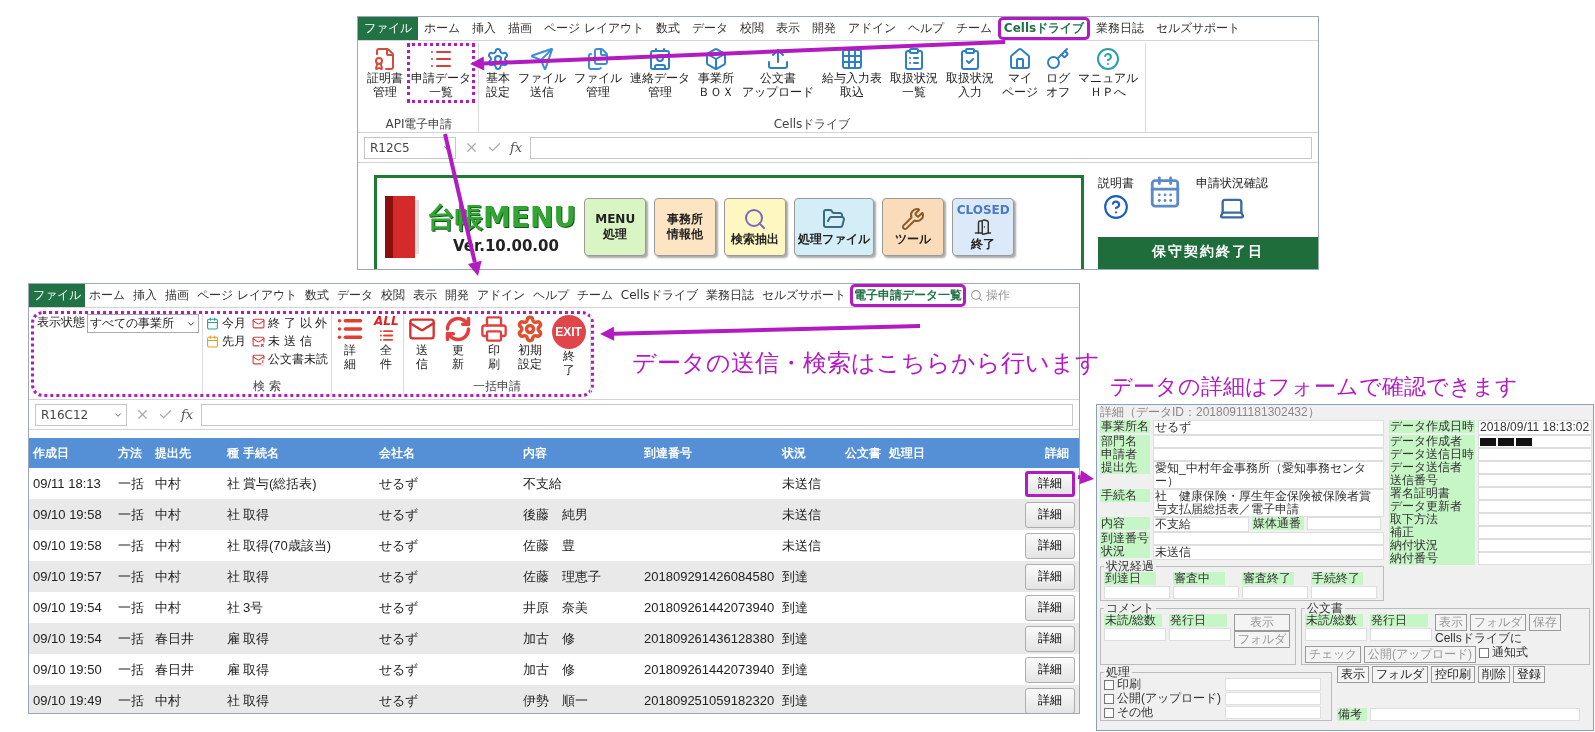 This screenshot has height=732, width=1595. Describe the element at coordinates (81, 414) in the screenshot. I see `name-box: R16C12` at that location.